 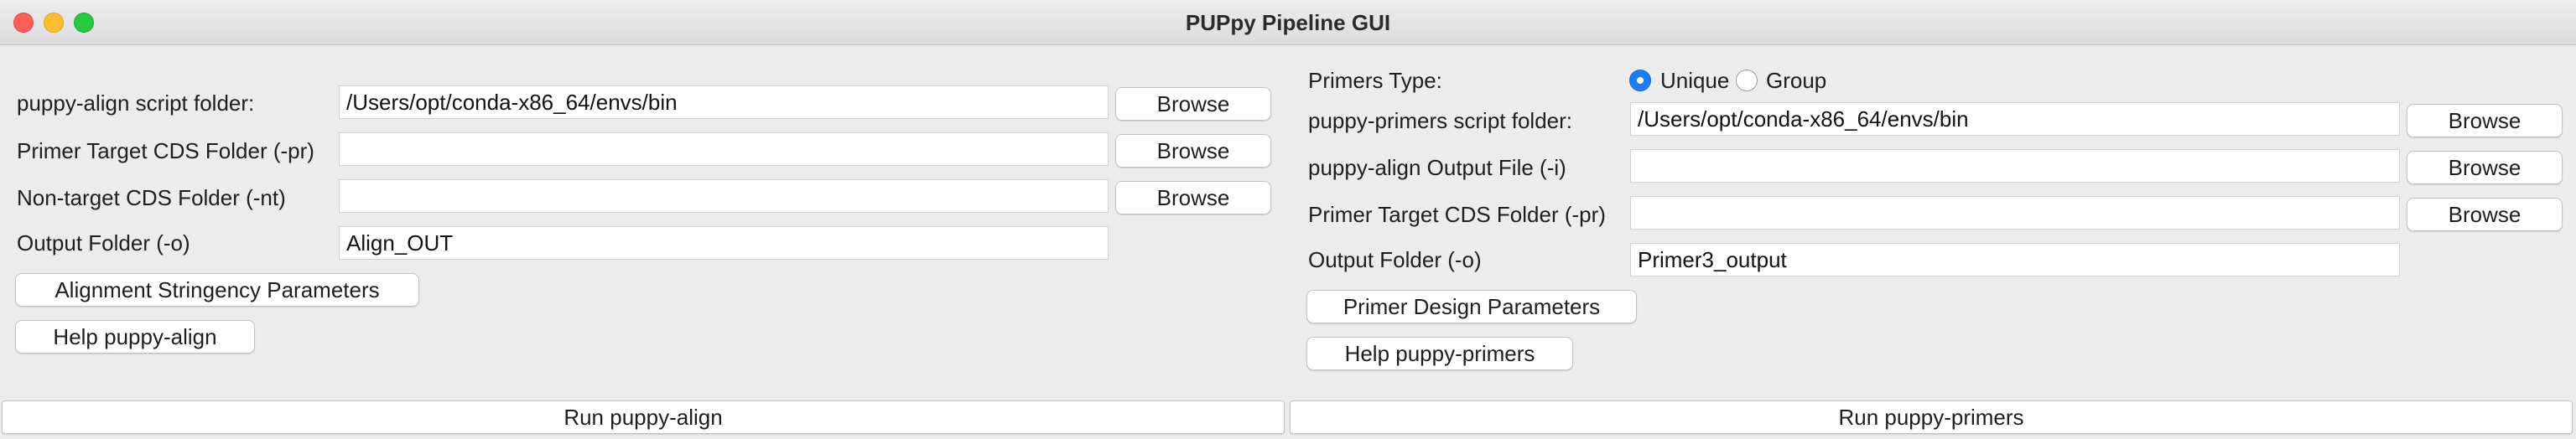 I want to click on align-output-folder-label: Output Folder (-o), so click(x=103, y=243).